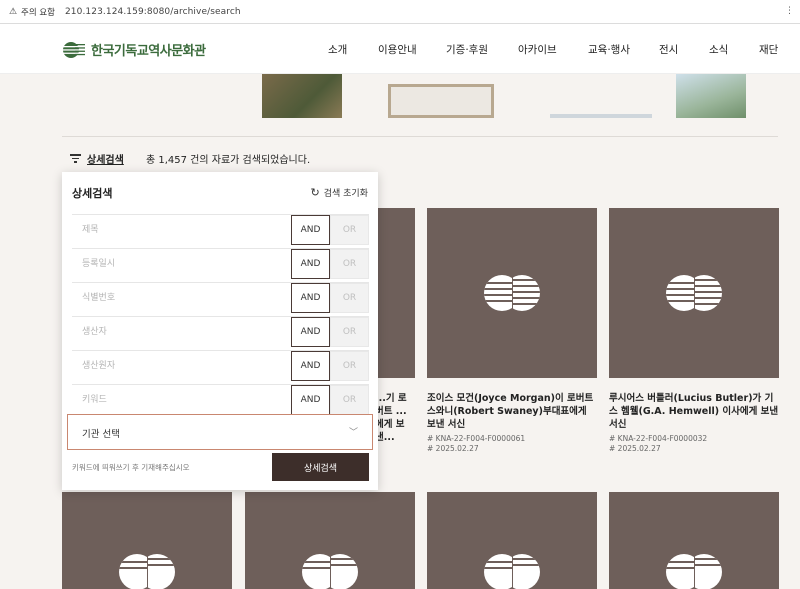 This screenshot has width=800, height=589. Describe the element at coordinates (337, 49) in the screenshot. I see `nav-item-about: 소개` at that location.